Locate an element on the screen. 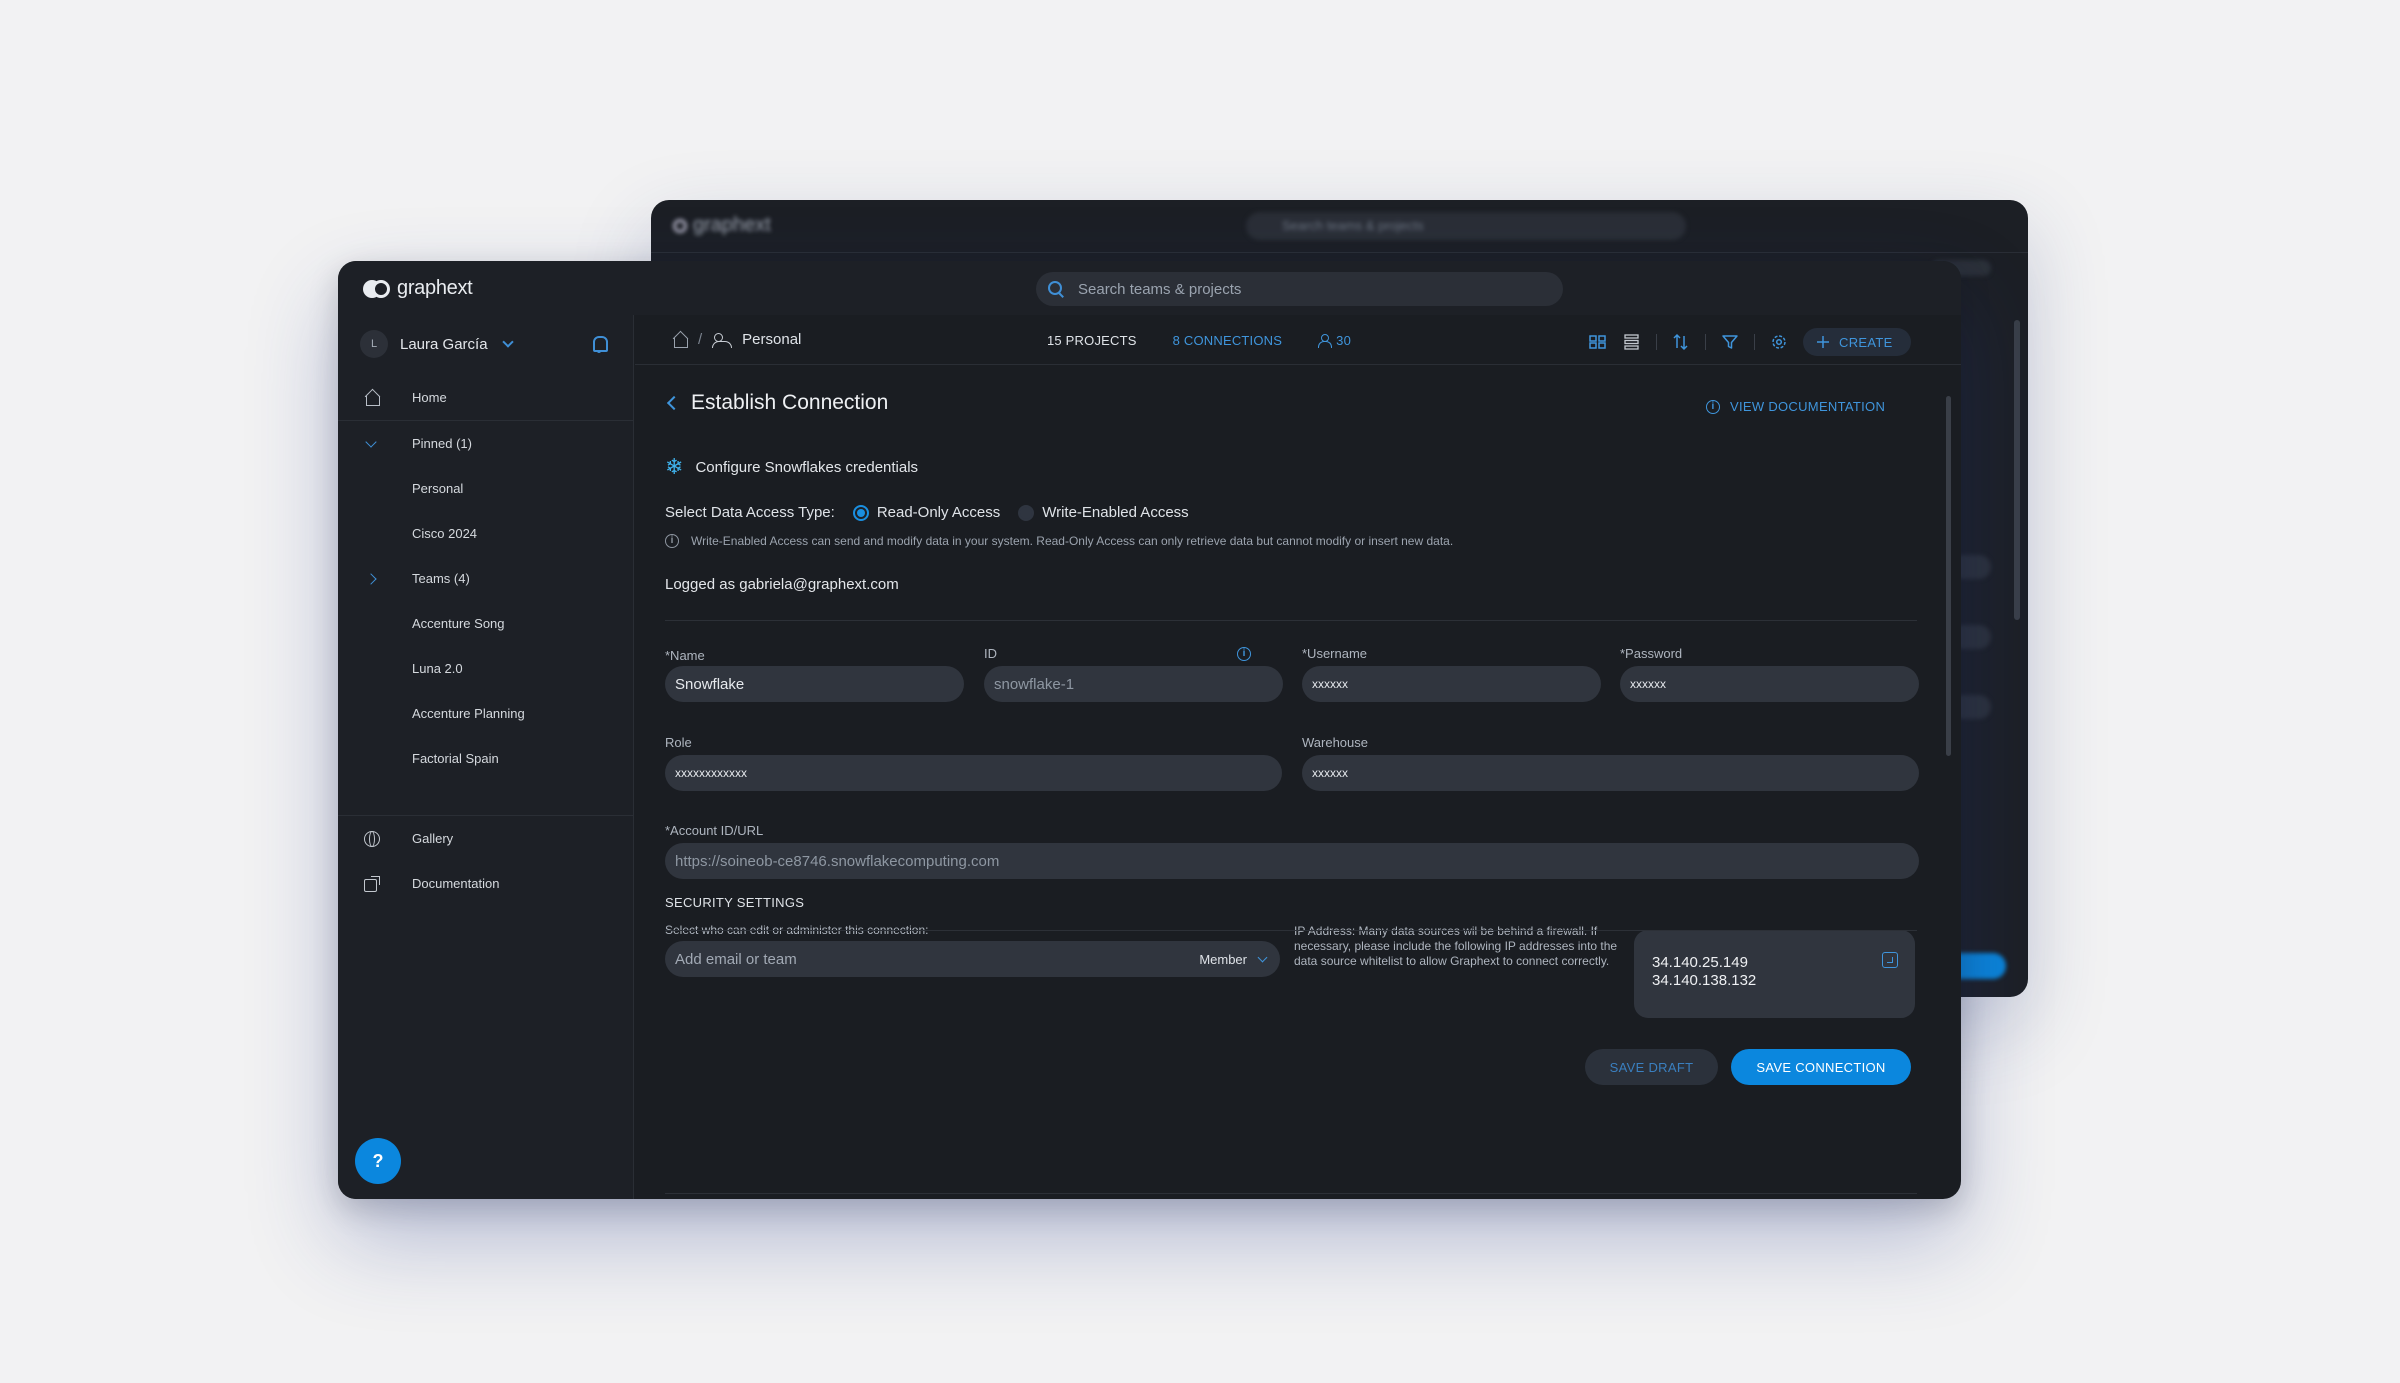  copy-icon is located at coordinates (1890, 960).